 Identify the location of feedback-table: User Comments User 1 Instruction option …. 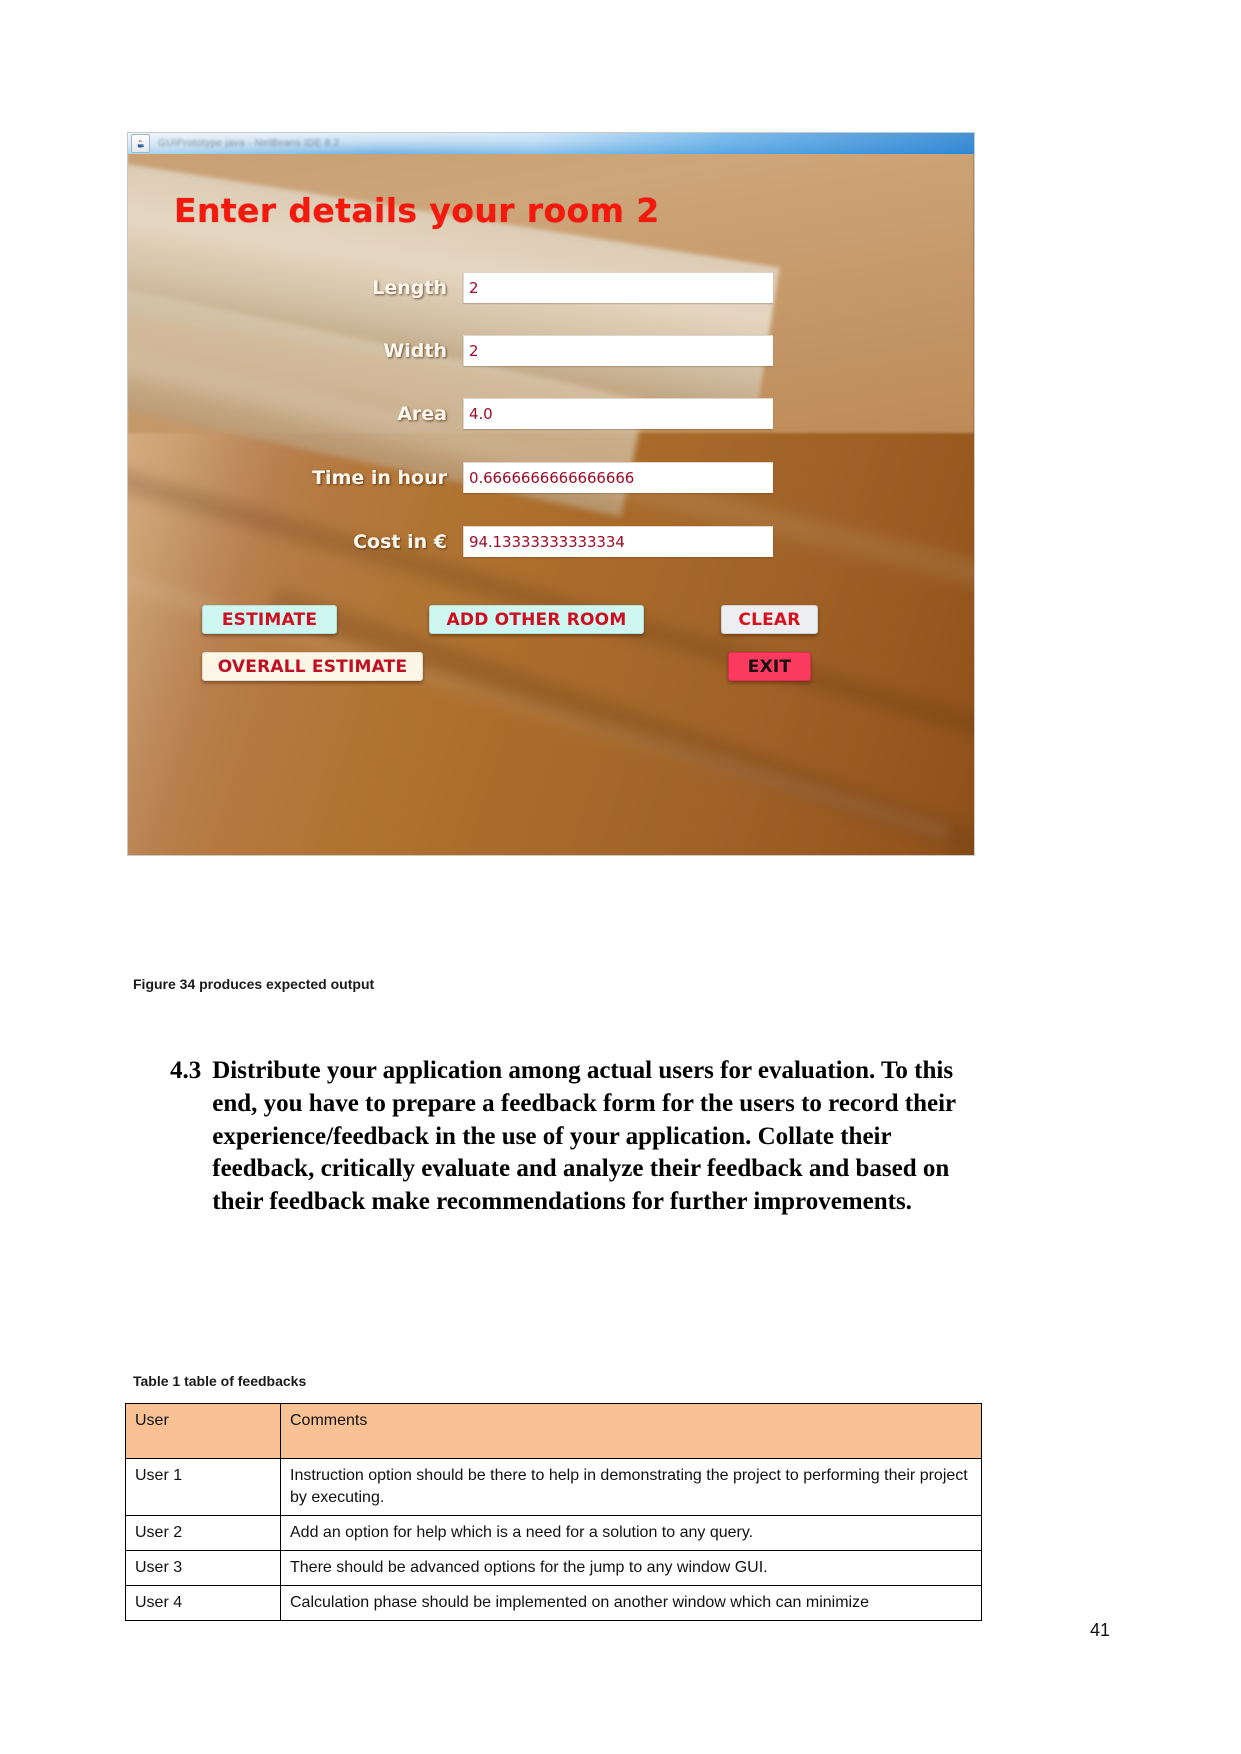
(553, 1512).